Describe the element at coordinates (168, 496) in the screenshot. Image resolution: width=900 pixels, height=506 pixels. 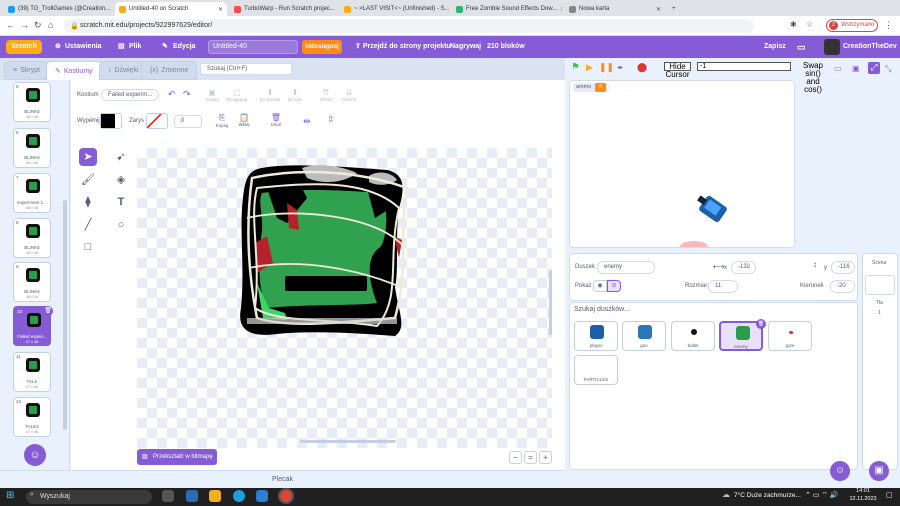
I see `task-view-icon` at that location.